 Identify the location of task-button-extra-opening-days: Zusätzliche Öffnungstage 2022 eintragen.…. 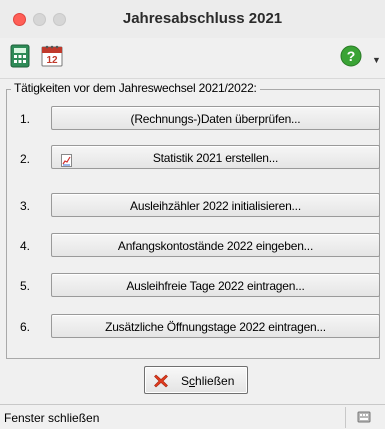
(215, 326).